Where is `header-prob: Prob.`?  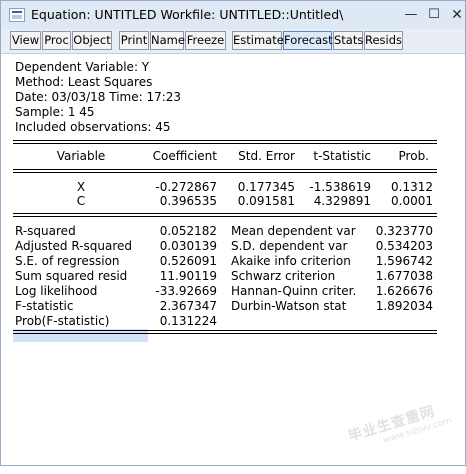
header-prob: Prob. is located at coordinates (413, 156).